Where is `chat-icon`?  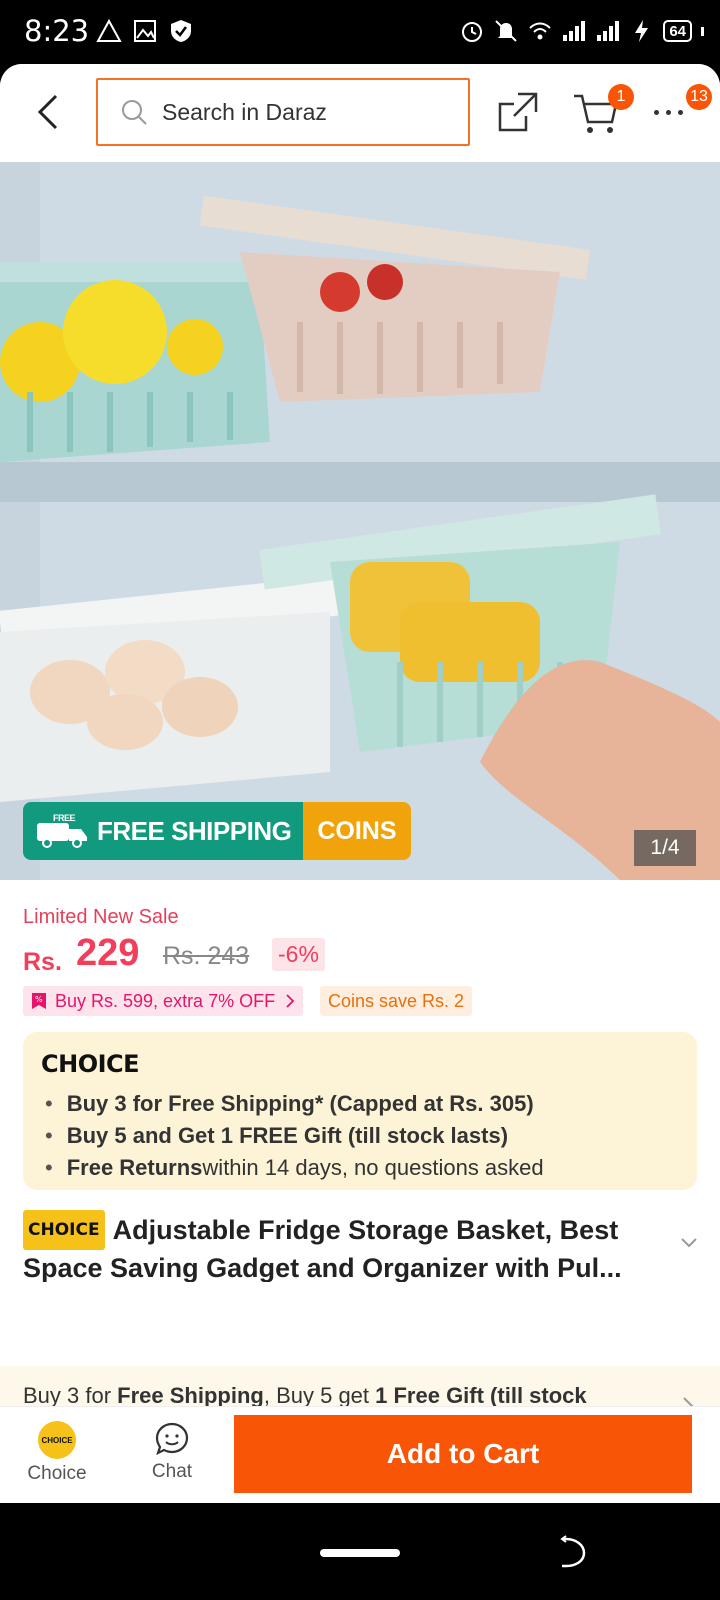 chat-icon is located at coordinates (172, 1439).